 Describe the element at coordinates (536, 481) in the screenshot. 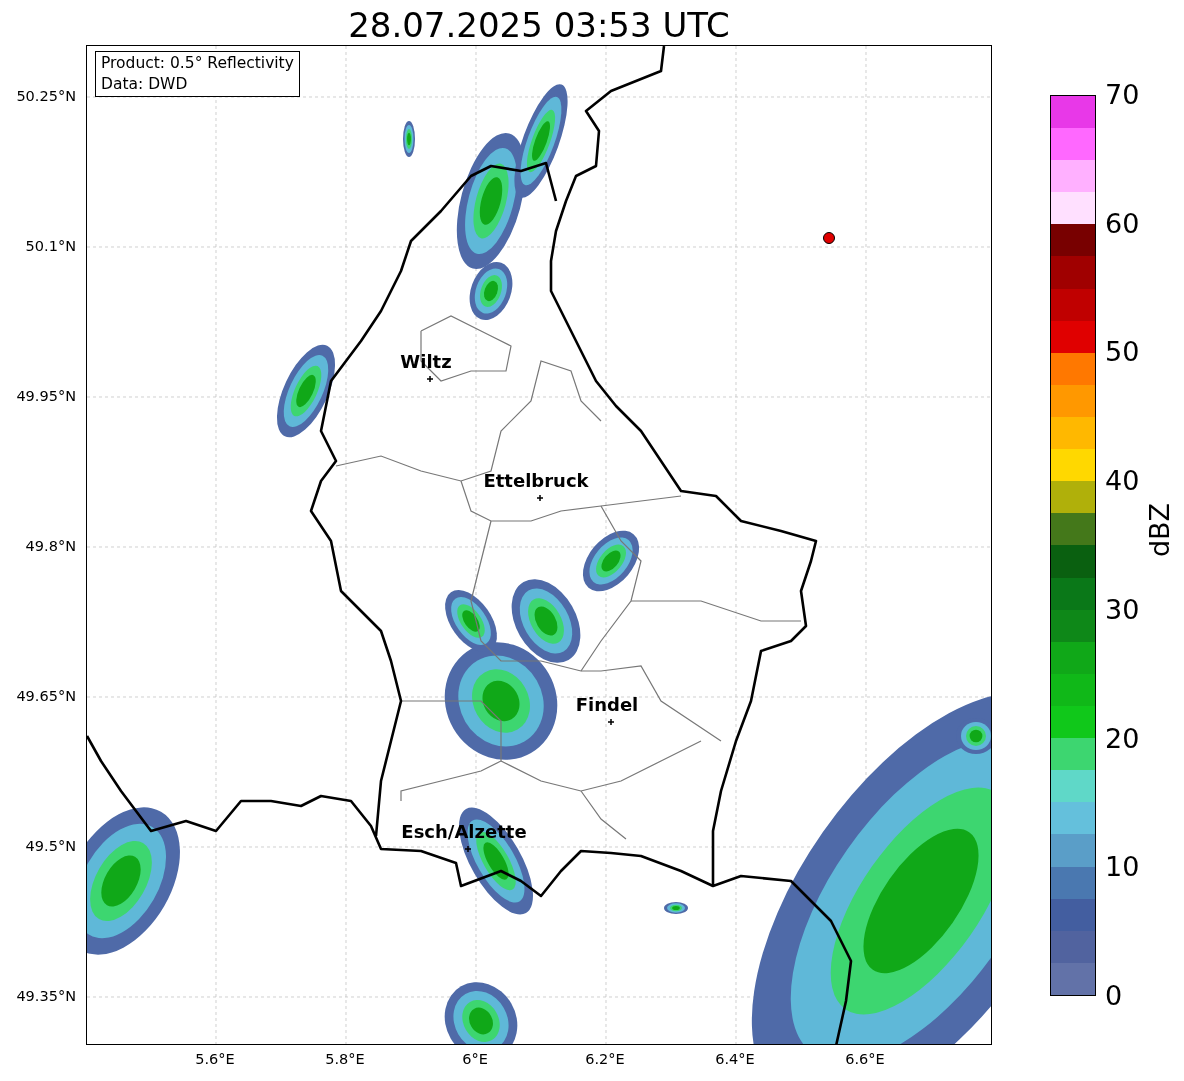

I see `city-label: Ettelbruck` at that location.